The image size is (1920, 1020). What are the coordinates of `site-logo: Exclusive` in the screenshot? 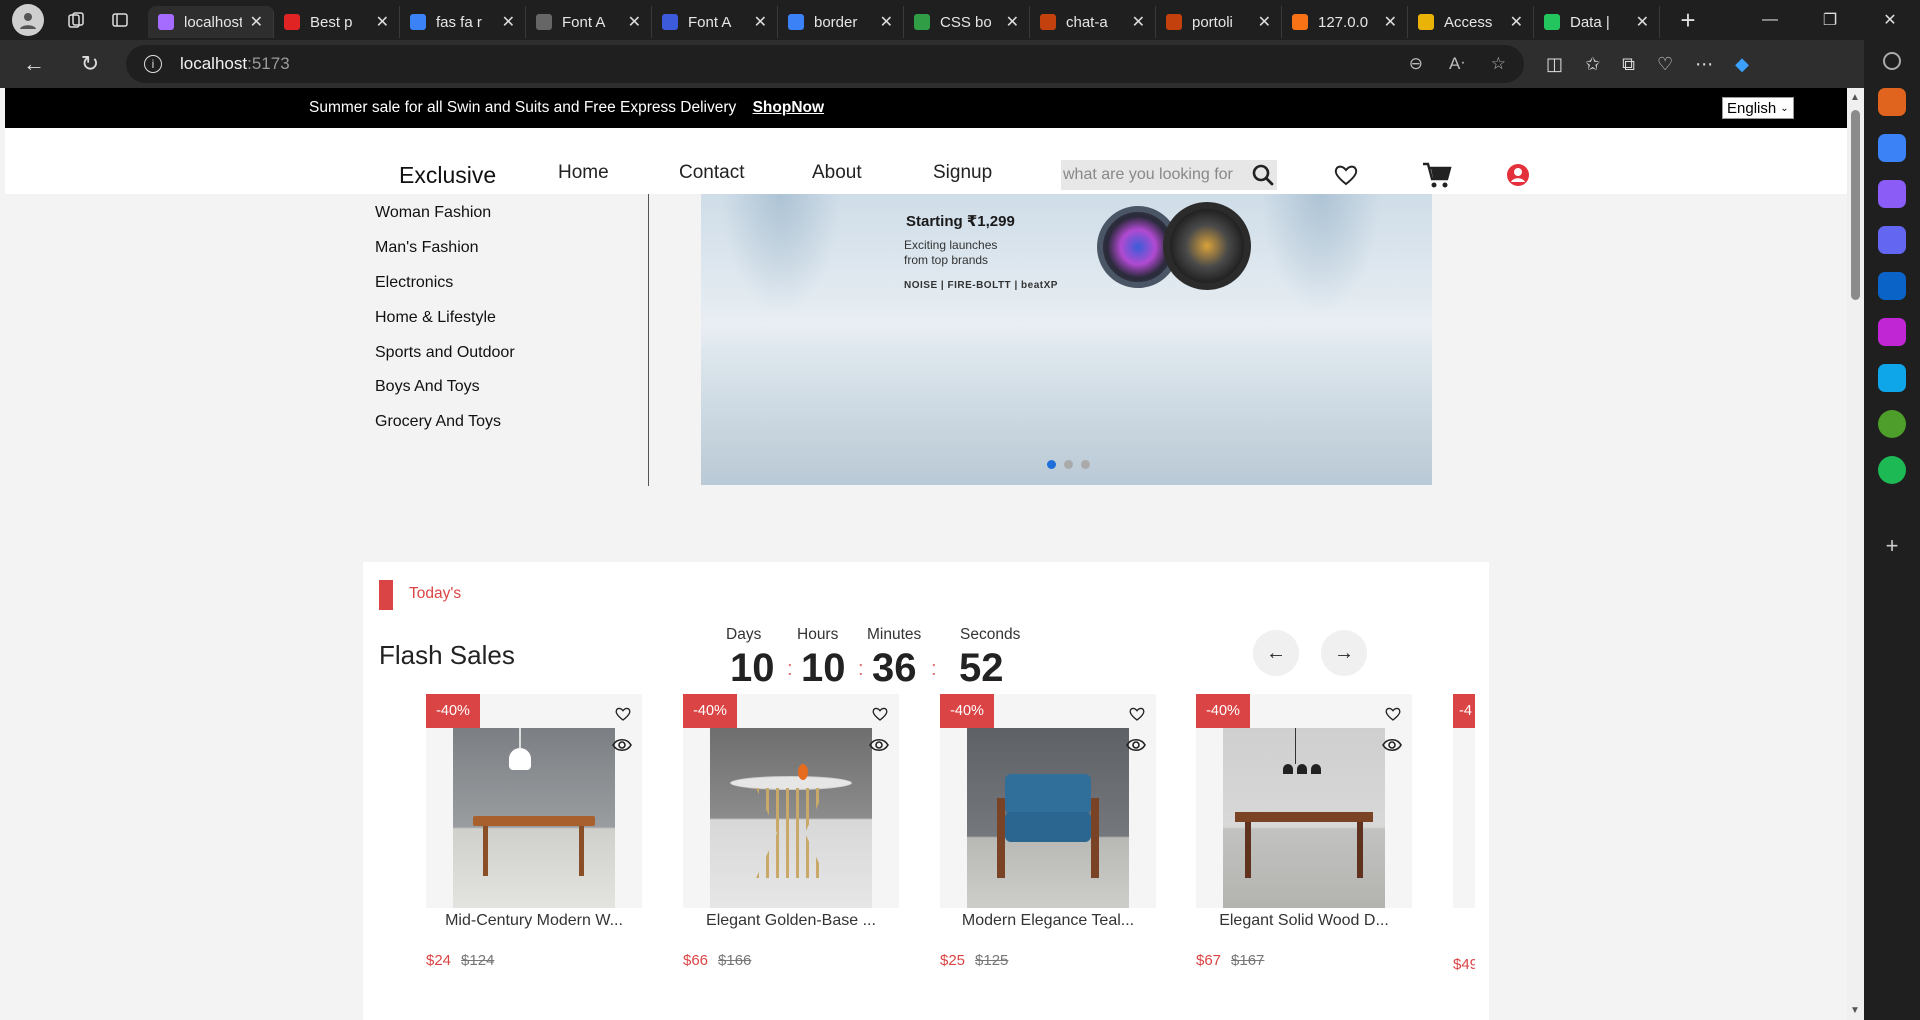 It's located at (447, 175).